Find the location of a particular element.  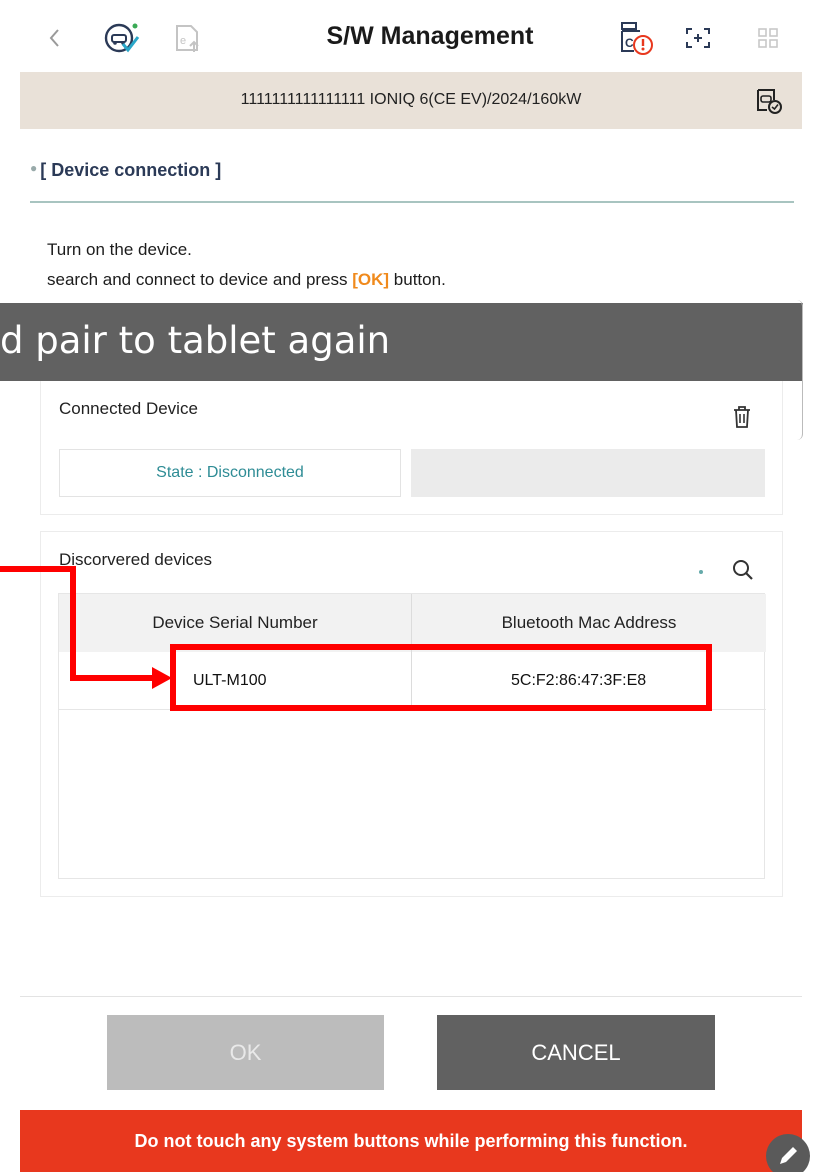

device-connection-heading: ●[ Device connection ] is located at coordinates (126, 170).